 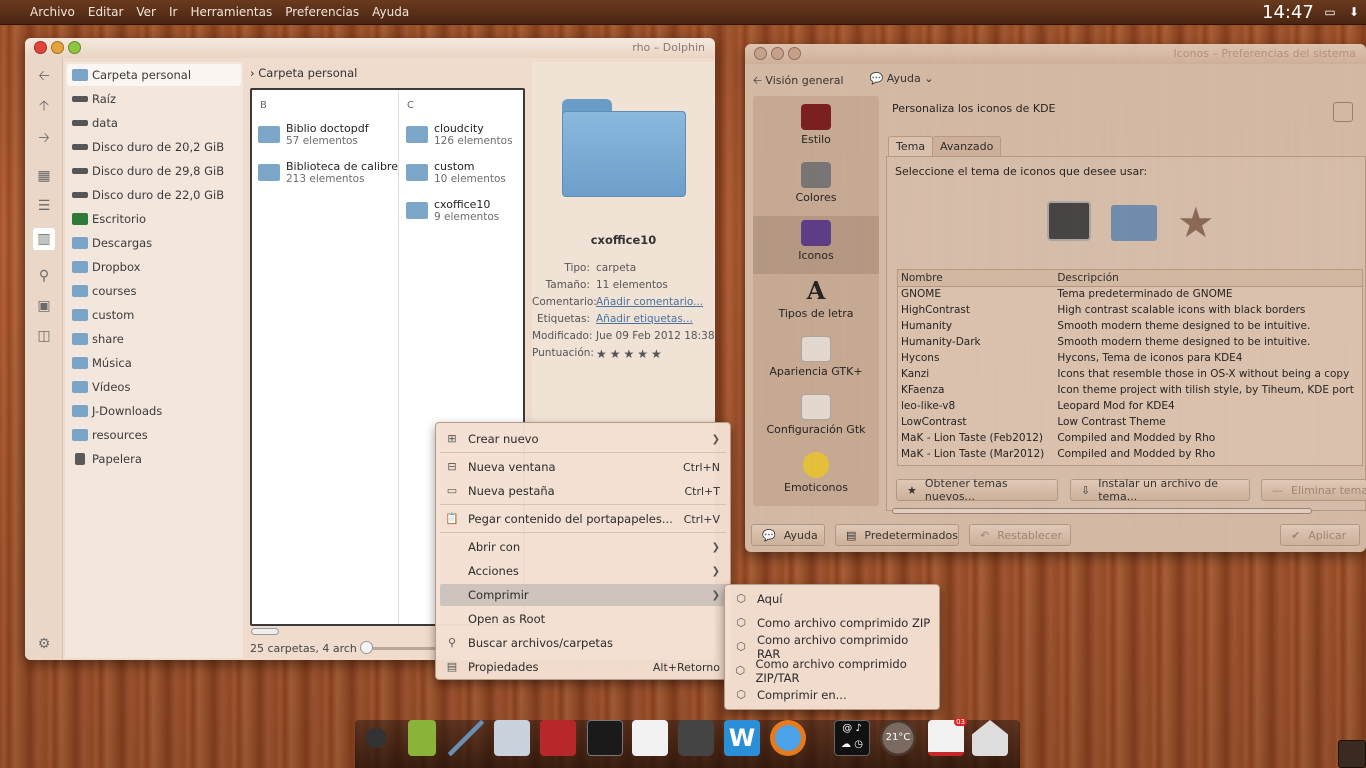 I want to click on overview-button: 🡠 Visión general, so click(x=798, y=81).